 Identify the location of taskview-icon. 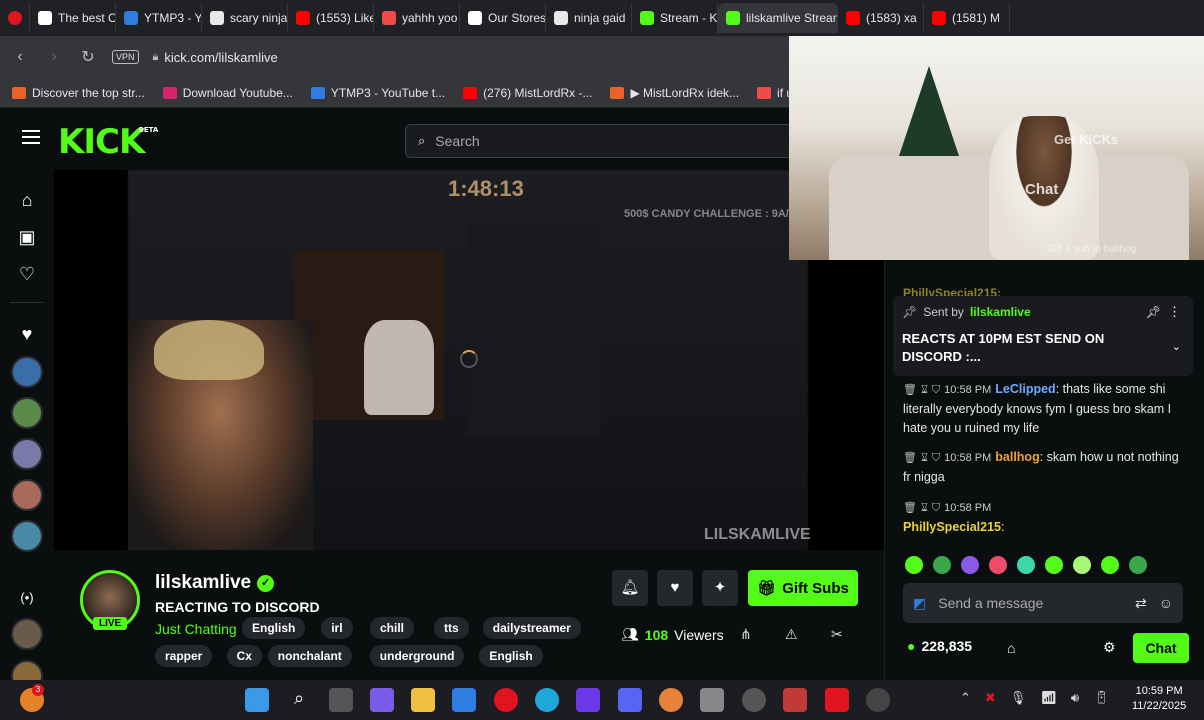
(341, 700).